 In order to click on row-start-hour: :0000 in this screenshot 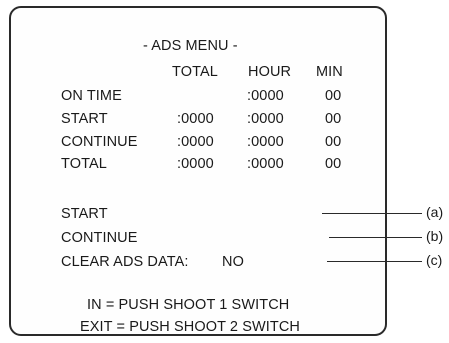, I will do `click(265, 119)`.